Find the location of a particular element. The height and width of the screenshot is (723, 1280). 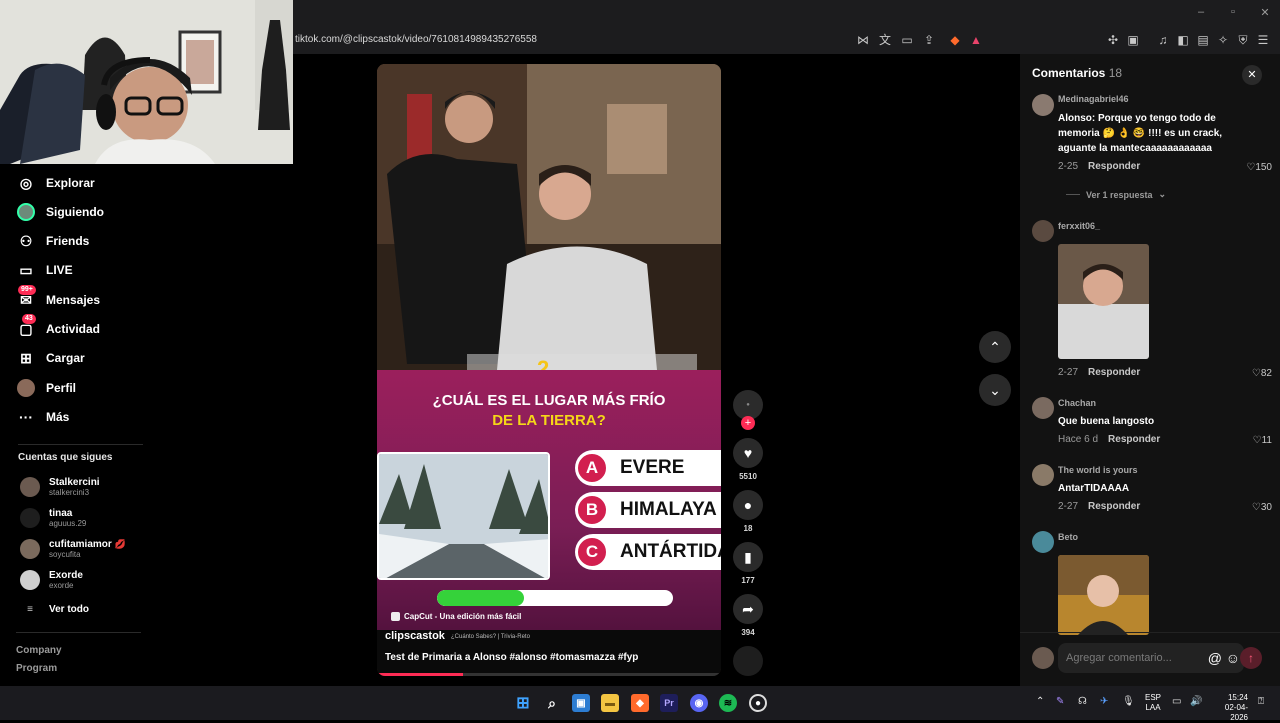

microphone-icon: 🎙 is located at coordinates (1128, 701).